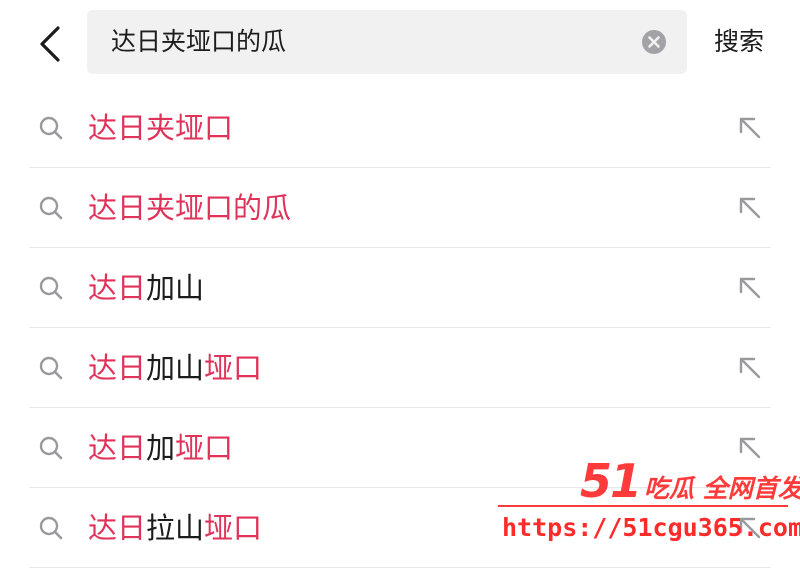 The image size is (800, 568). What do you see at coordinates (400, 128) in the screenshot?
I see `suggestion-item: 达日夹垭口` at bounding box center [400, 128].